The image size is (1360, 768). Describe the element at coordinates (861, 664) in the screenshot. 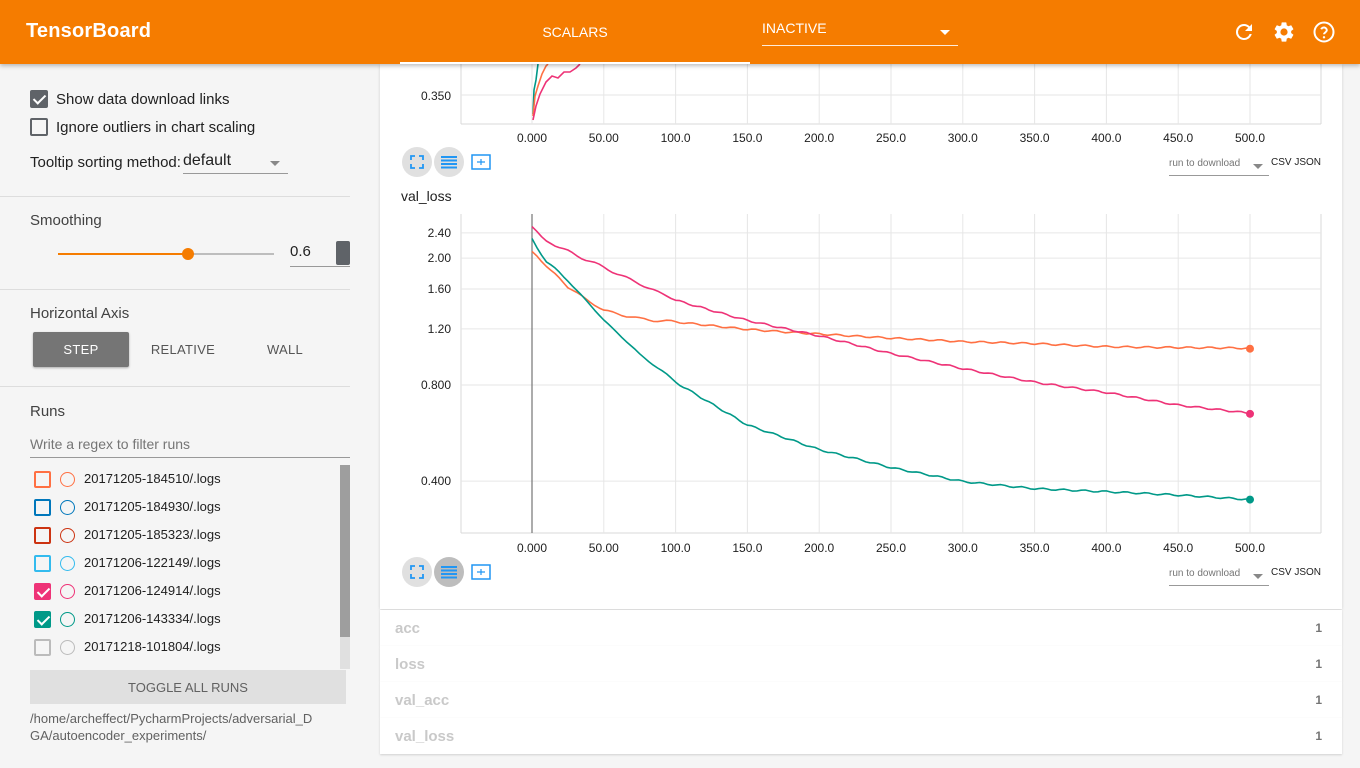

I see `group-loss: loss 1` at that location.